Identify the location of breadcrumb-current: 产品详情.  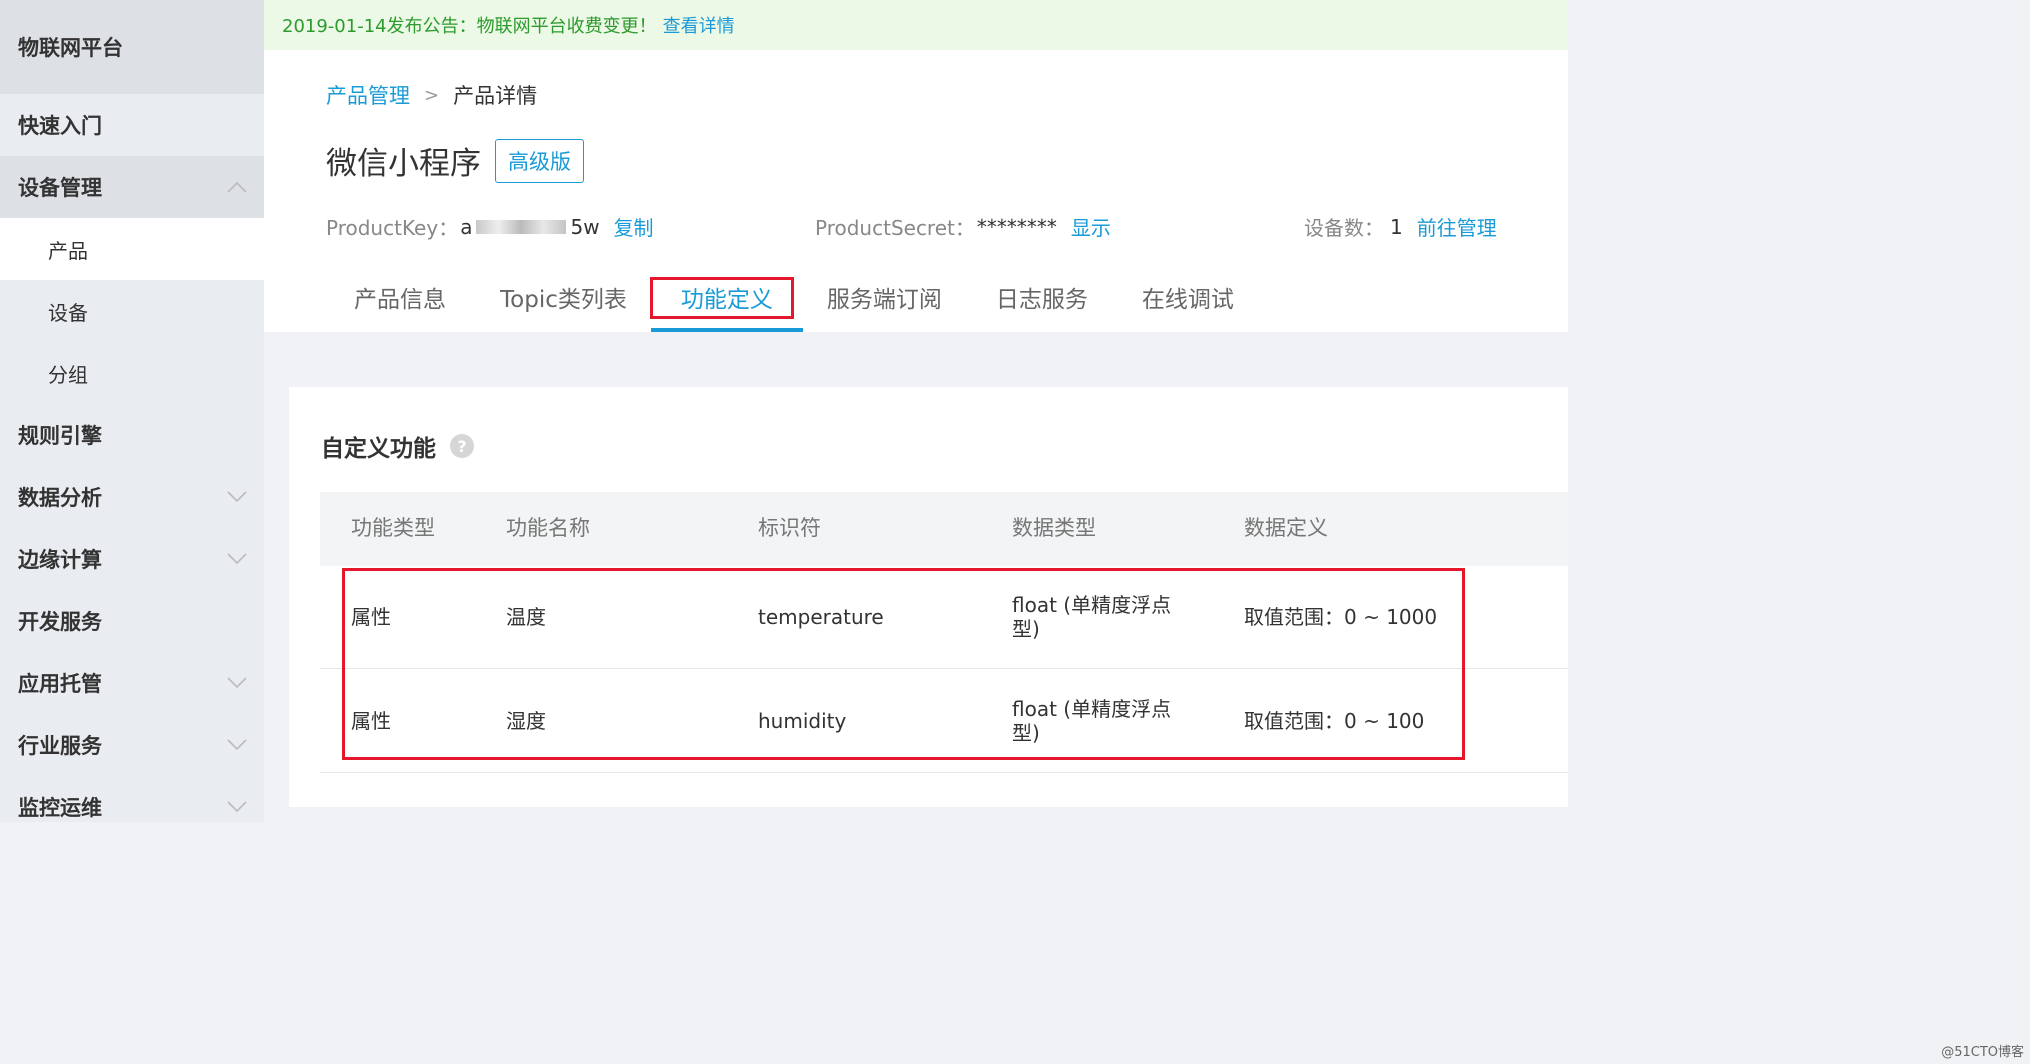
(495, 96).